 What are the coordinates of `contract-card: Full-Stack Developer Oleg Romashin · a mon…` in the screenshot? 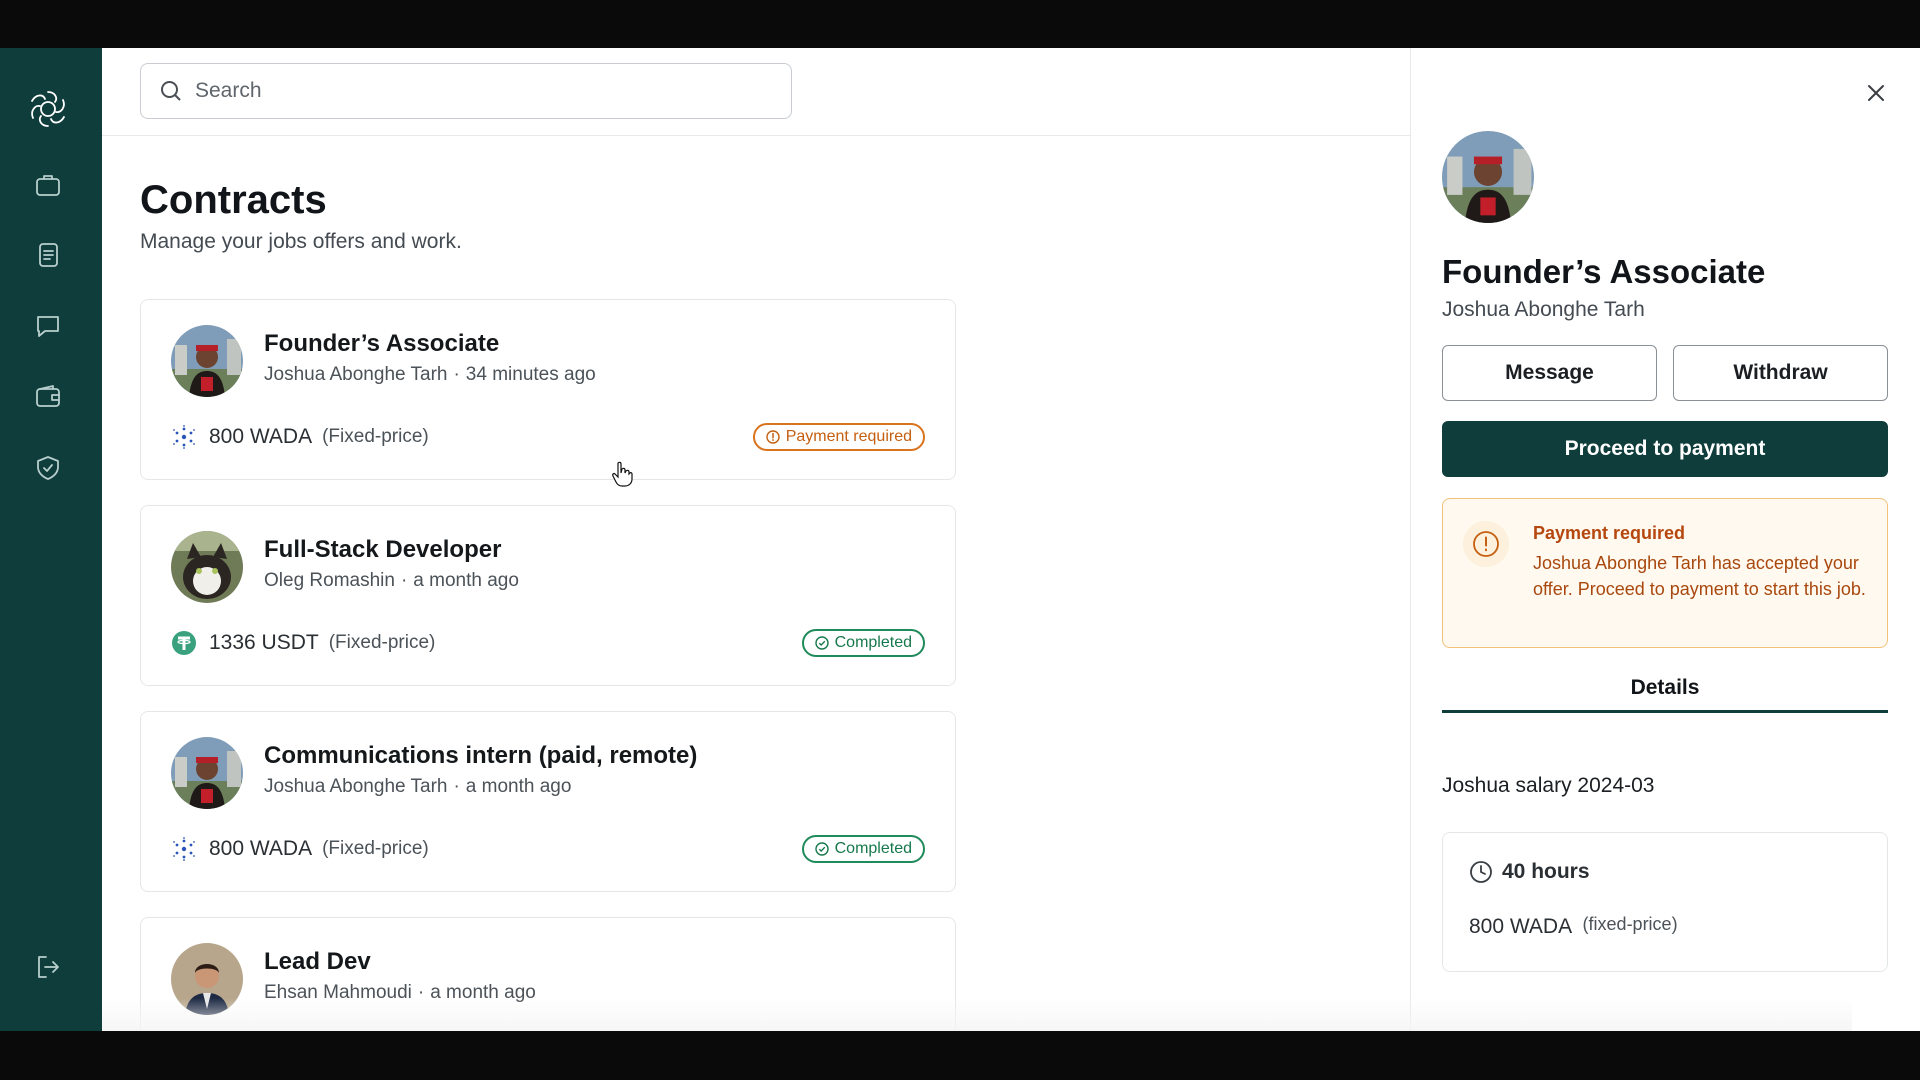 It's located at (548, 595).